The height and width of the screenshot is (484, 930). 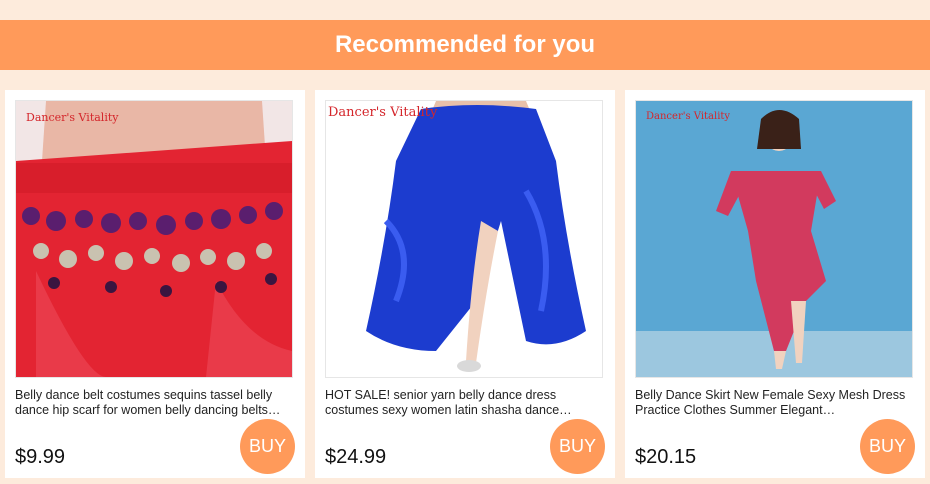 I want to click on banner-title: Recommended for you, so click(x=465, y=44).